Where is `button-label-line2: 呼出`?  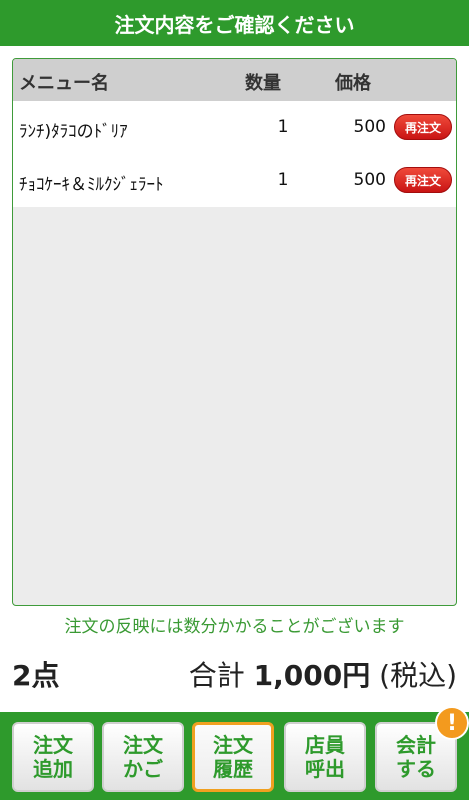 button-label-line2: 呼出 is located at coordinates (325, 769).